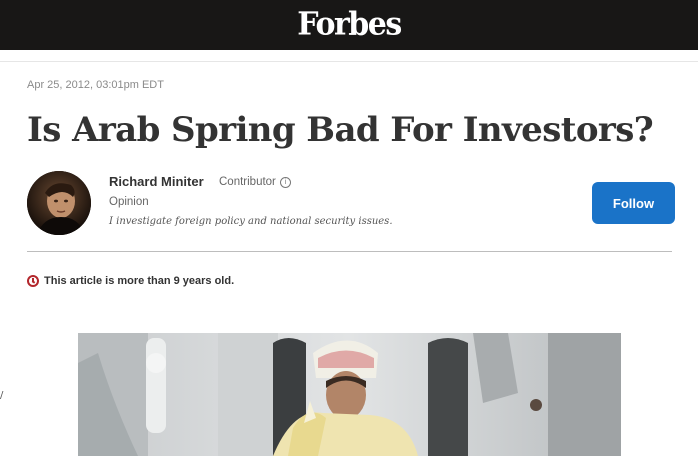 Image resolution: width=698 pixels, height=456 pixels. I want to click on article-age-text: This article is more than 9 years old., so click(139, 281).